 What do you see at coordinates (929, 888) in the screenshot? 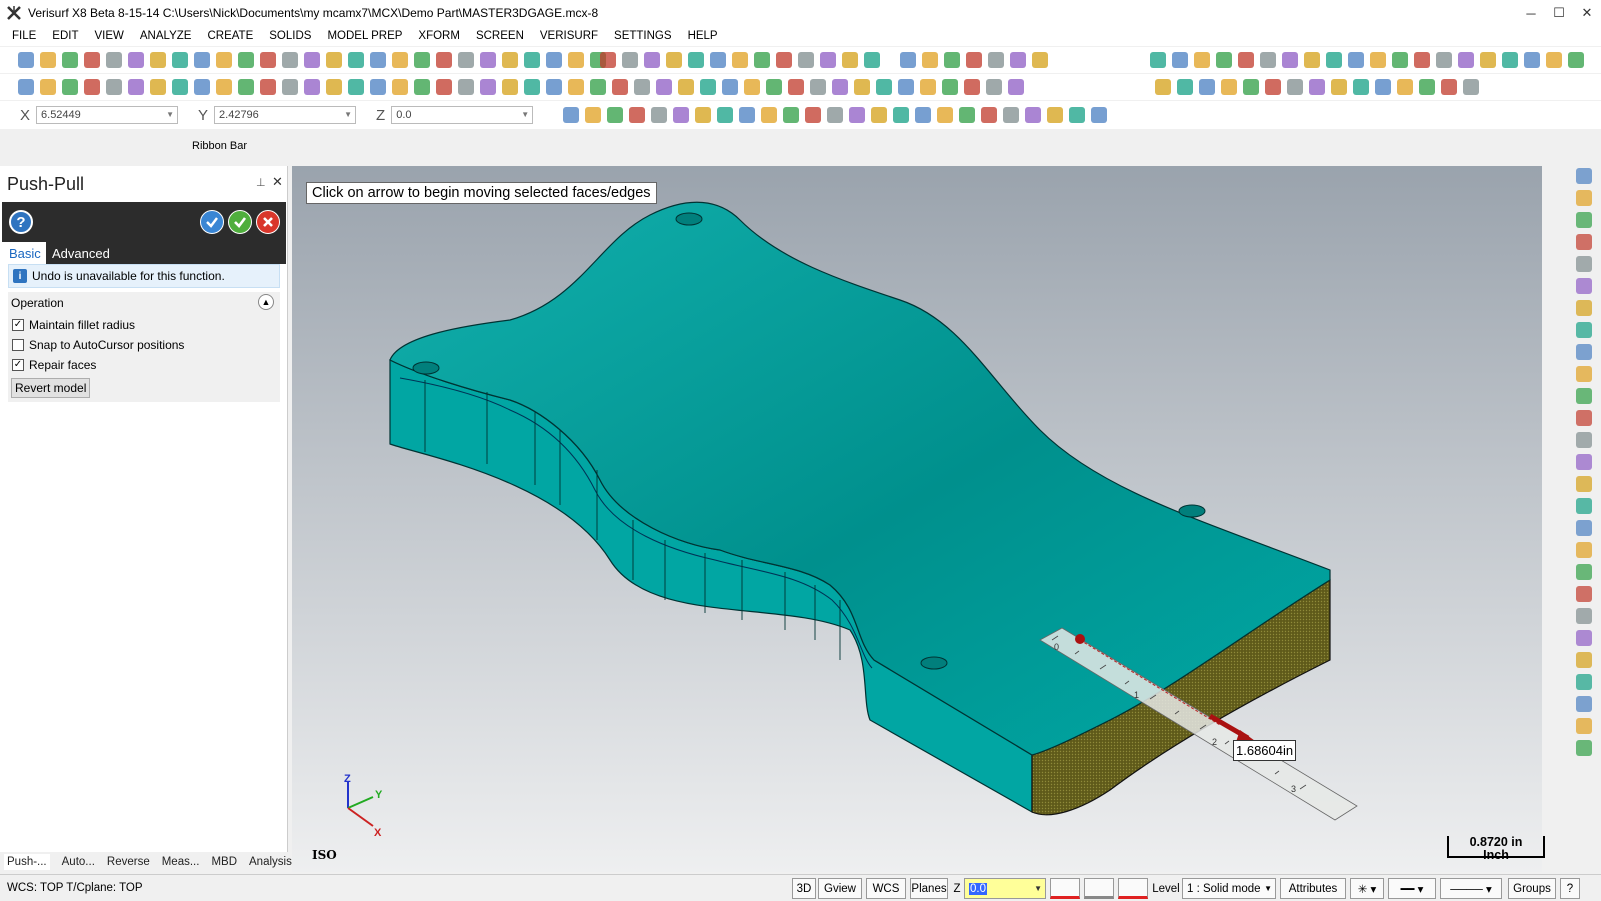
I see `planes-button: Planes` at bounding box center [929, 888].